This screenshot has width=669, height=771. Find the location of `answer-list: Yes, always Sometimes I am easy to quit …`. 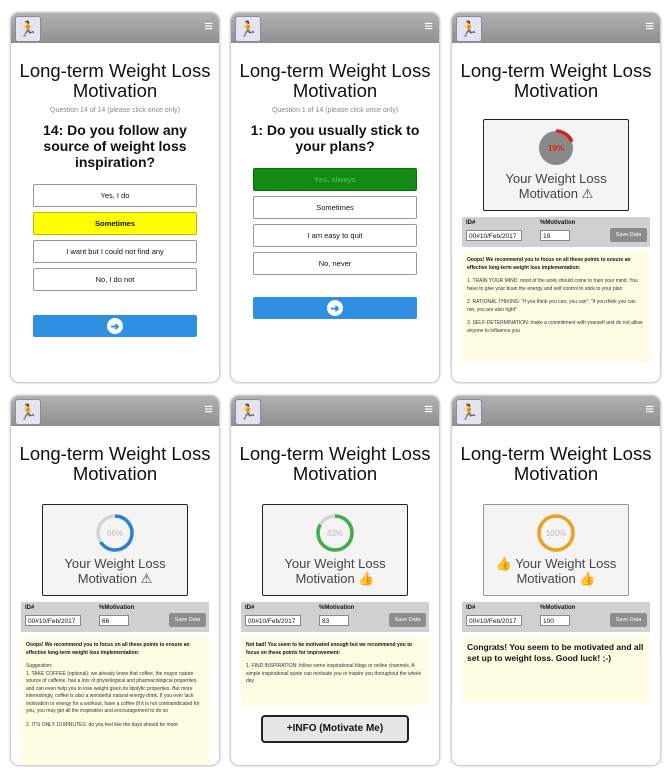

answer-list: Yes, always Sometimes I am easy to quit … is located at coordinates (335, 221).